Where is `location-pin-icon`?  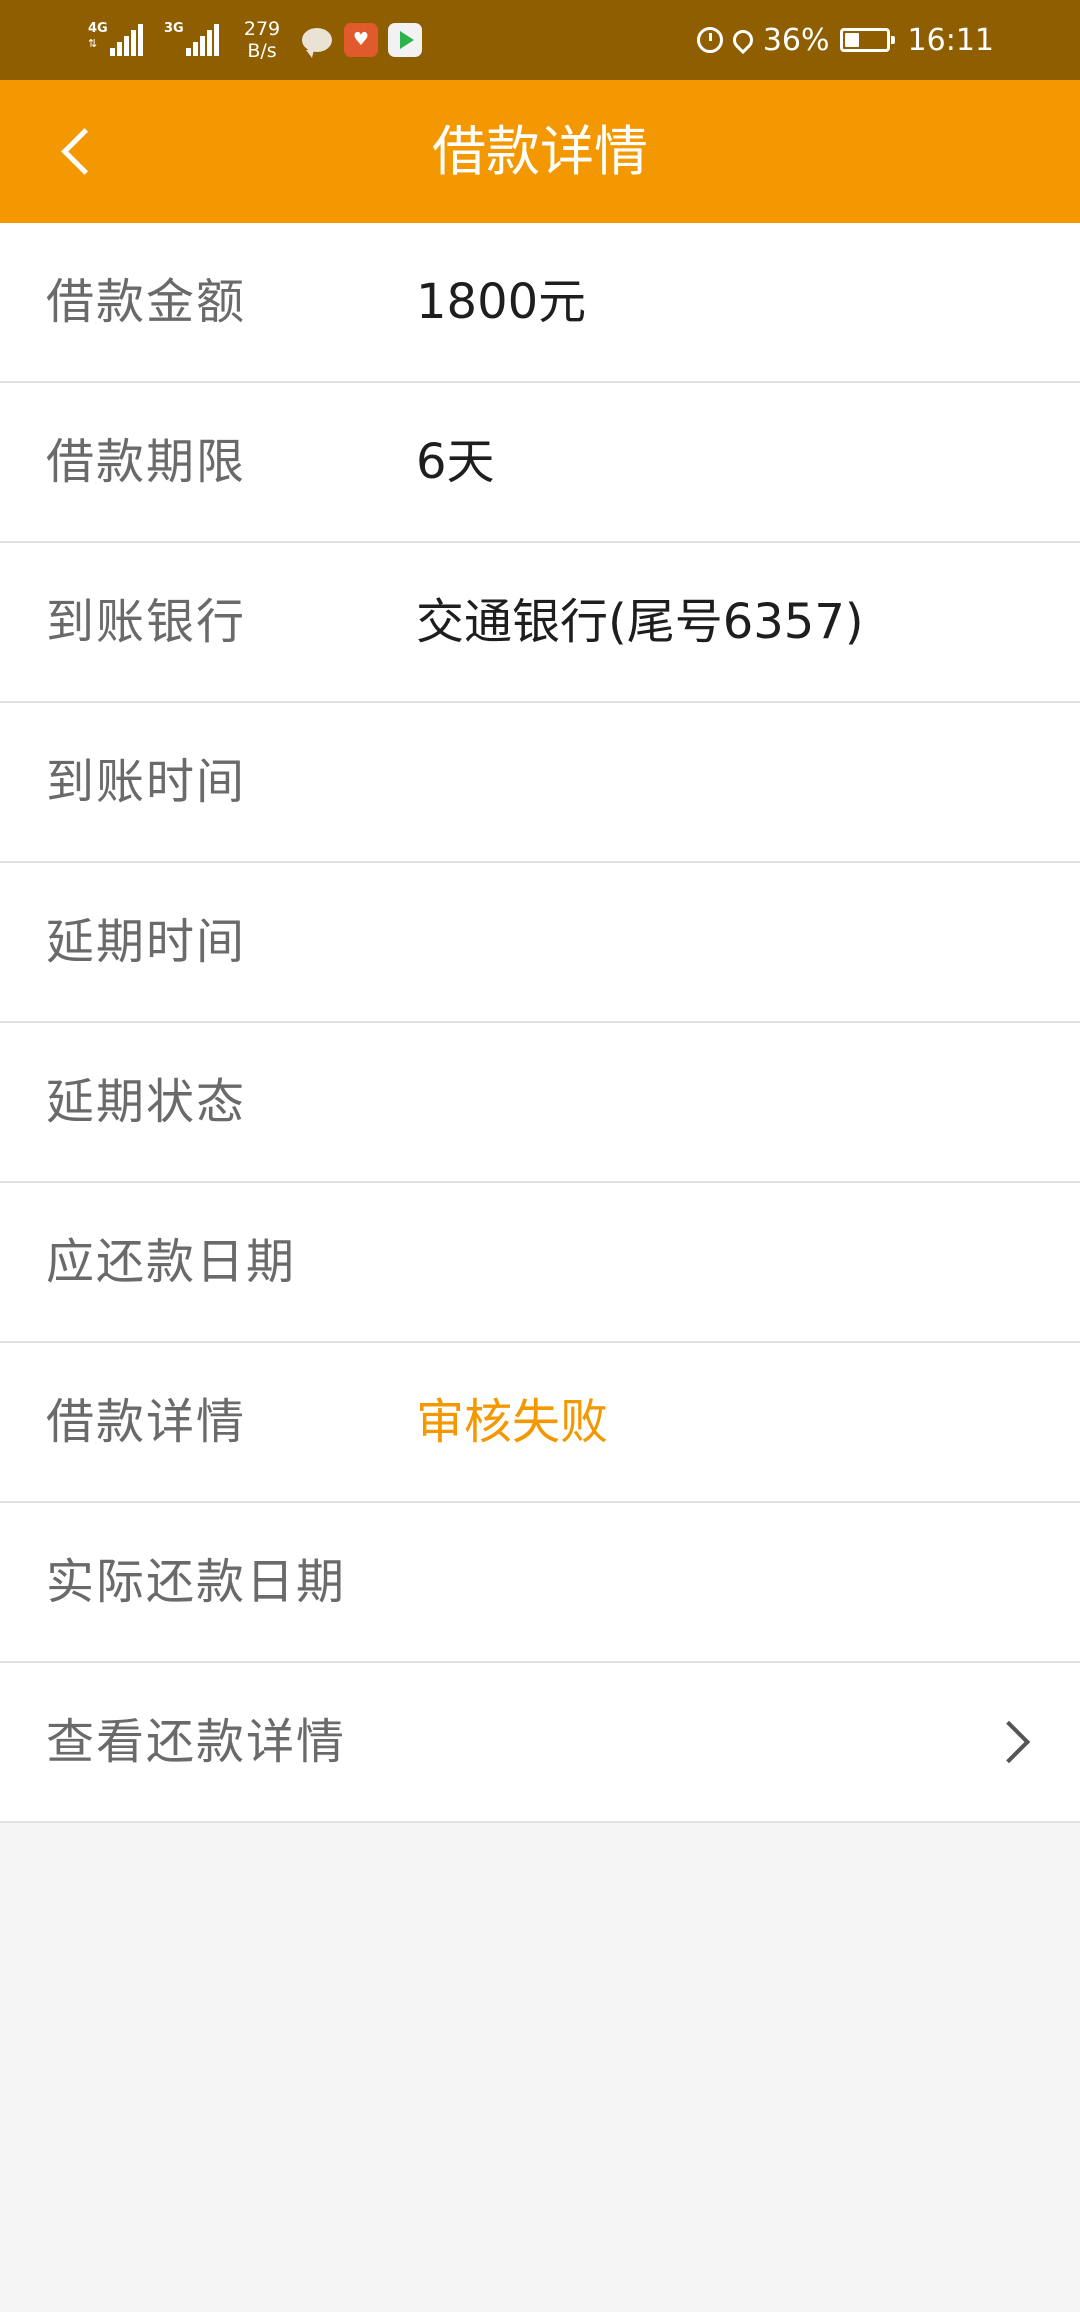
location-pin-icon is located at coordinates (742, 40).